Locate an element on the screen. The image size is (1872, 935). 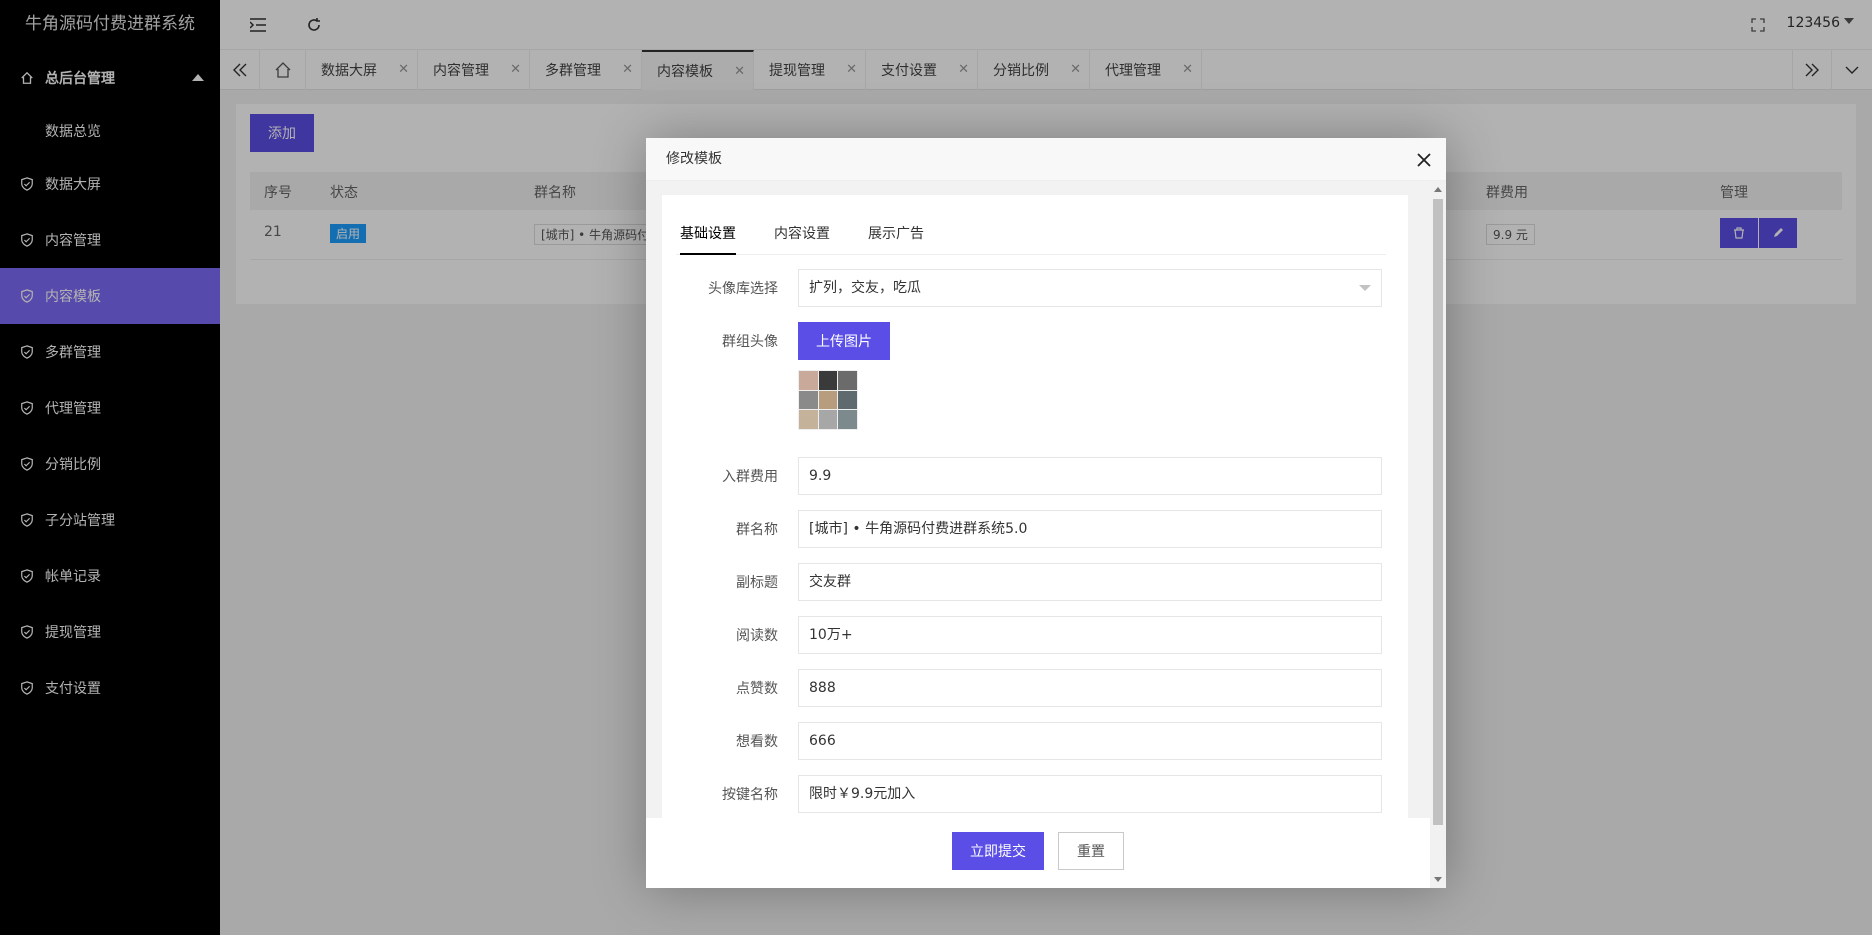
button-name-input: 限时￥9.9元加入 is located at coordinates (1090, 794).